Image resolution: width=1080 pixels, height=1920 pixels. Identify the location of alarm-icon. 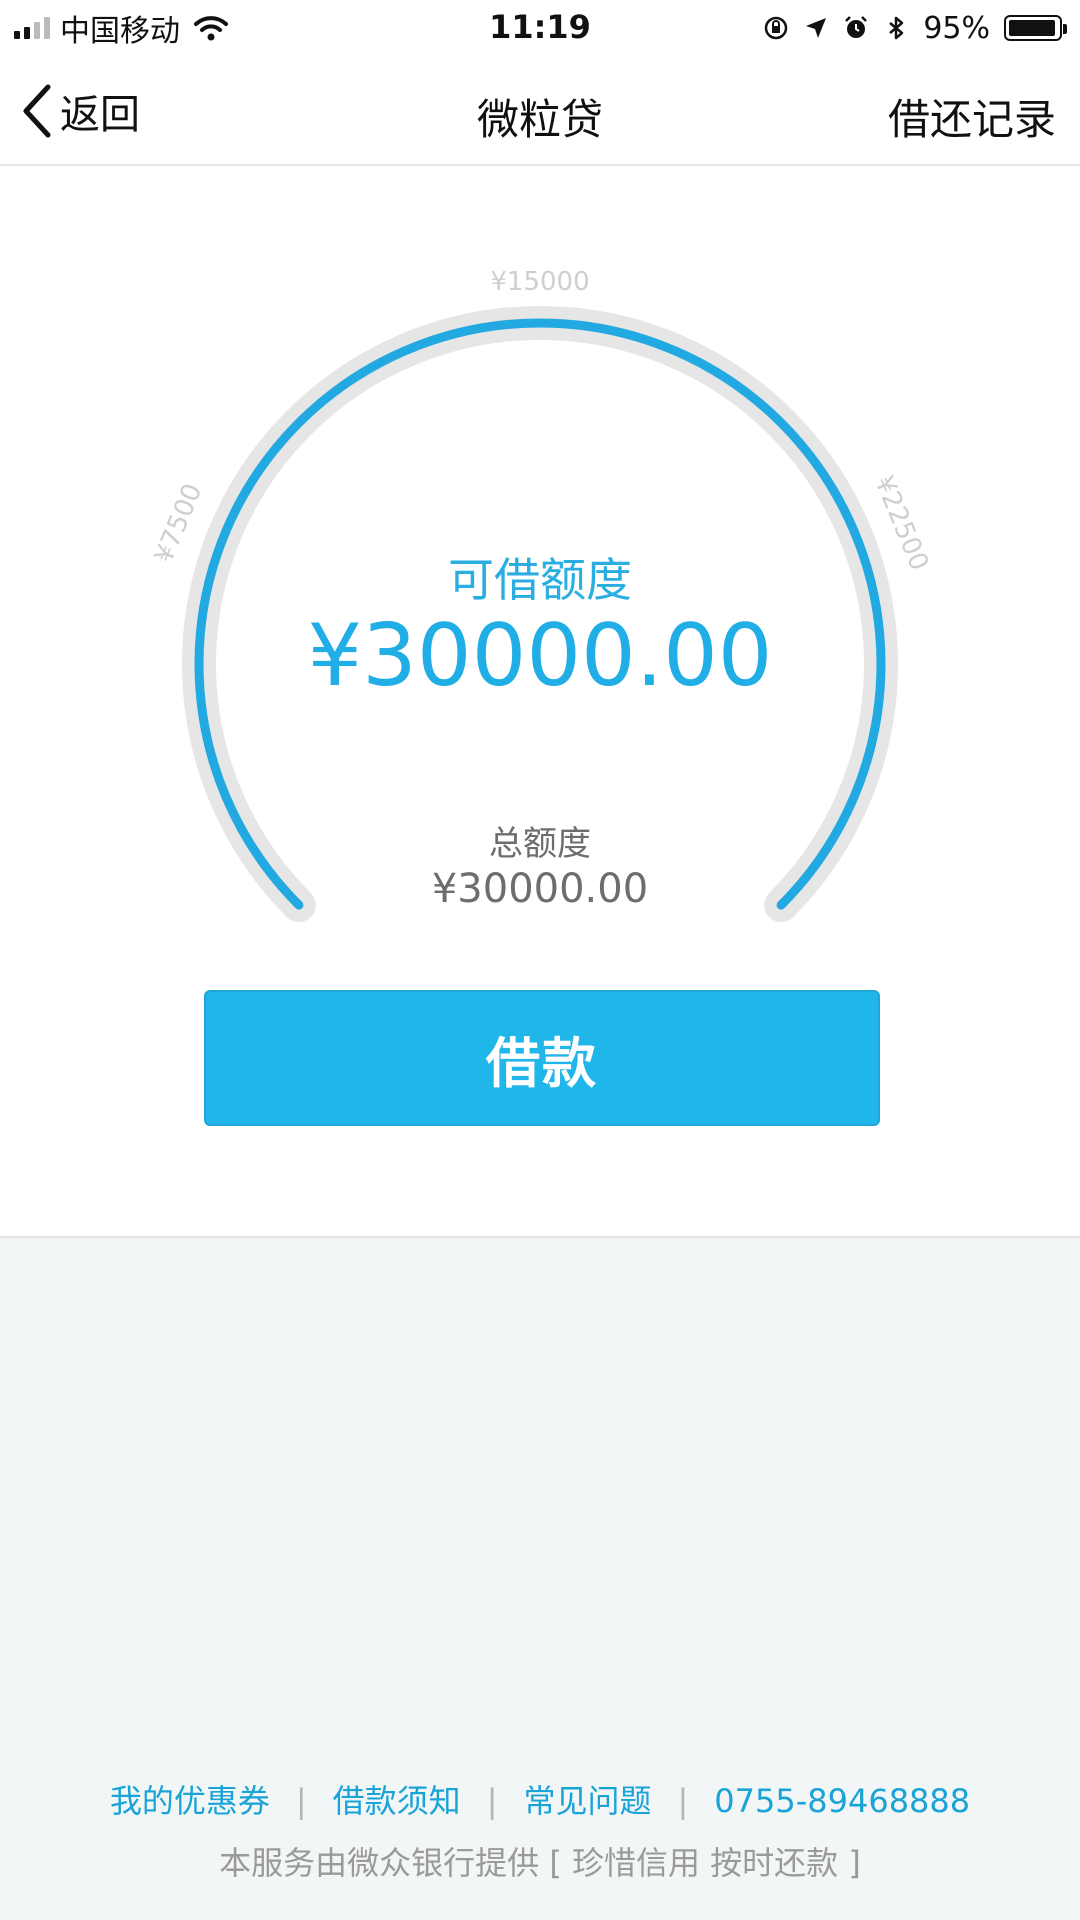
(856, 27).